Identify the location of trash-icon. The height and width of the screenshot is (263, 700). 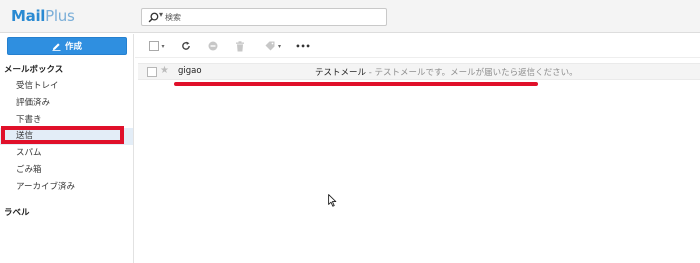
(240, 45).